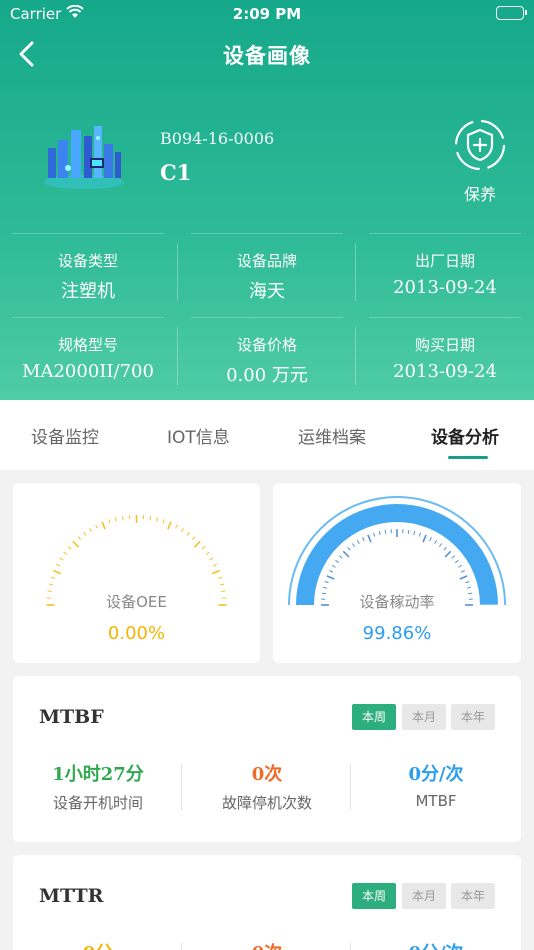 The image size is (534, 950). Describe the element at coordinates (84, 156) in the screenshot. I see `device-illustration-icon` at that location.